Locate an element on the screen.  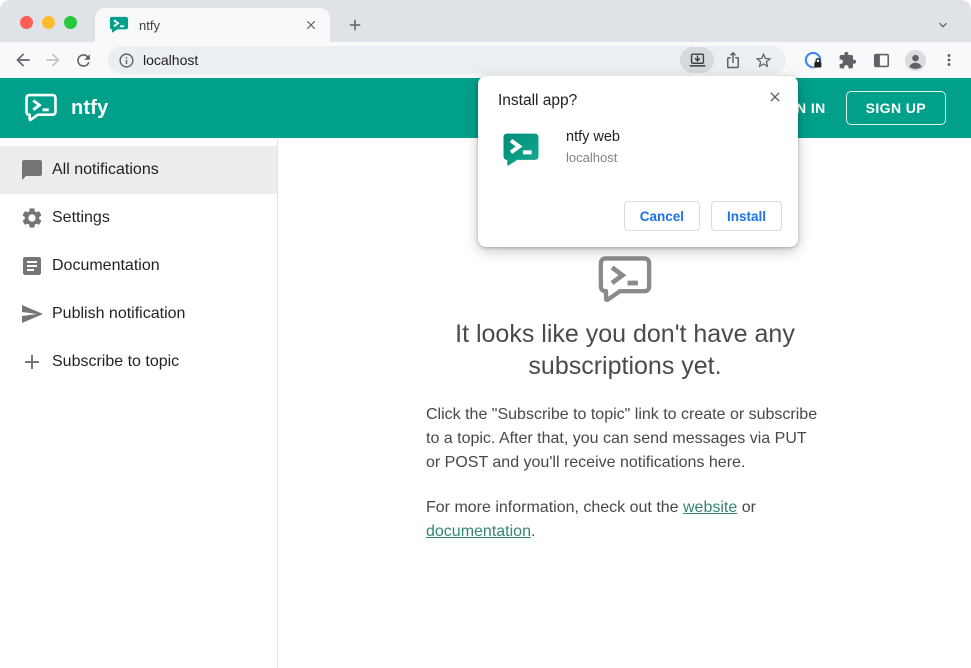
tab-search-chevron-icon is located at coordinates (943, 25).